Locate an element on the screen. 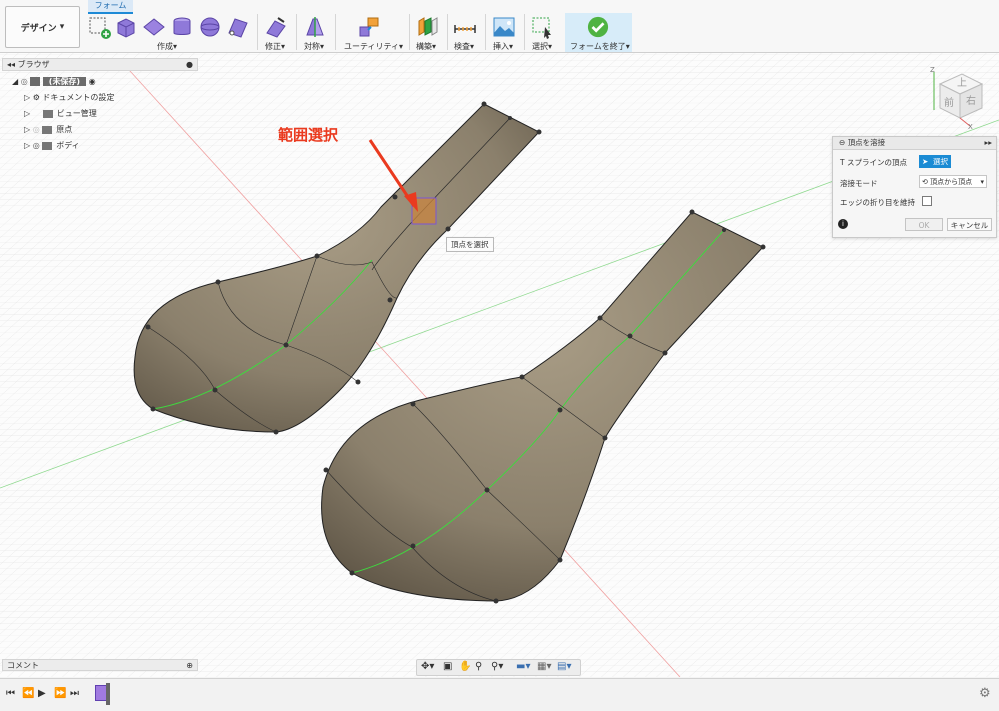 The image size is (999, 711). sphere-icon is located at coordinates (210, 27).